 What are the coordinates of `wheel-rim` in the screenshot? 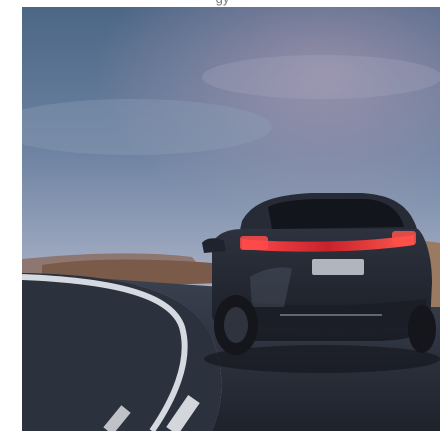 It's located at (236, 325).